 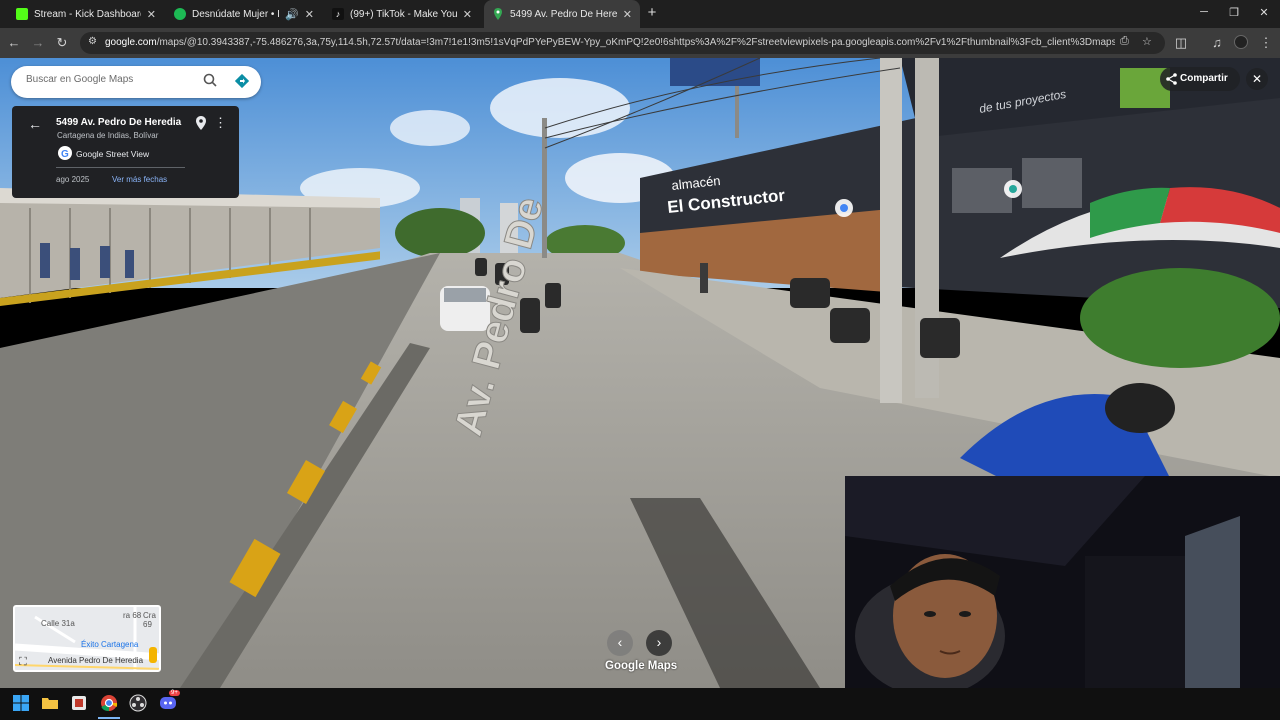 I want to click on svg-text: G, so click(x=65, y=154).